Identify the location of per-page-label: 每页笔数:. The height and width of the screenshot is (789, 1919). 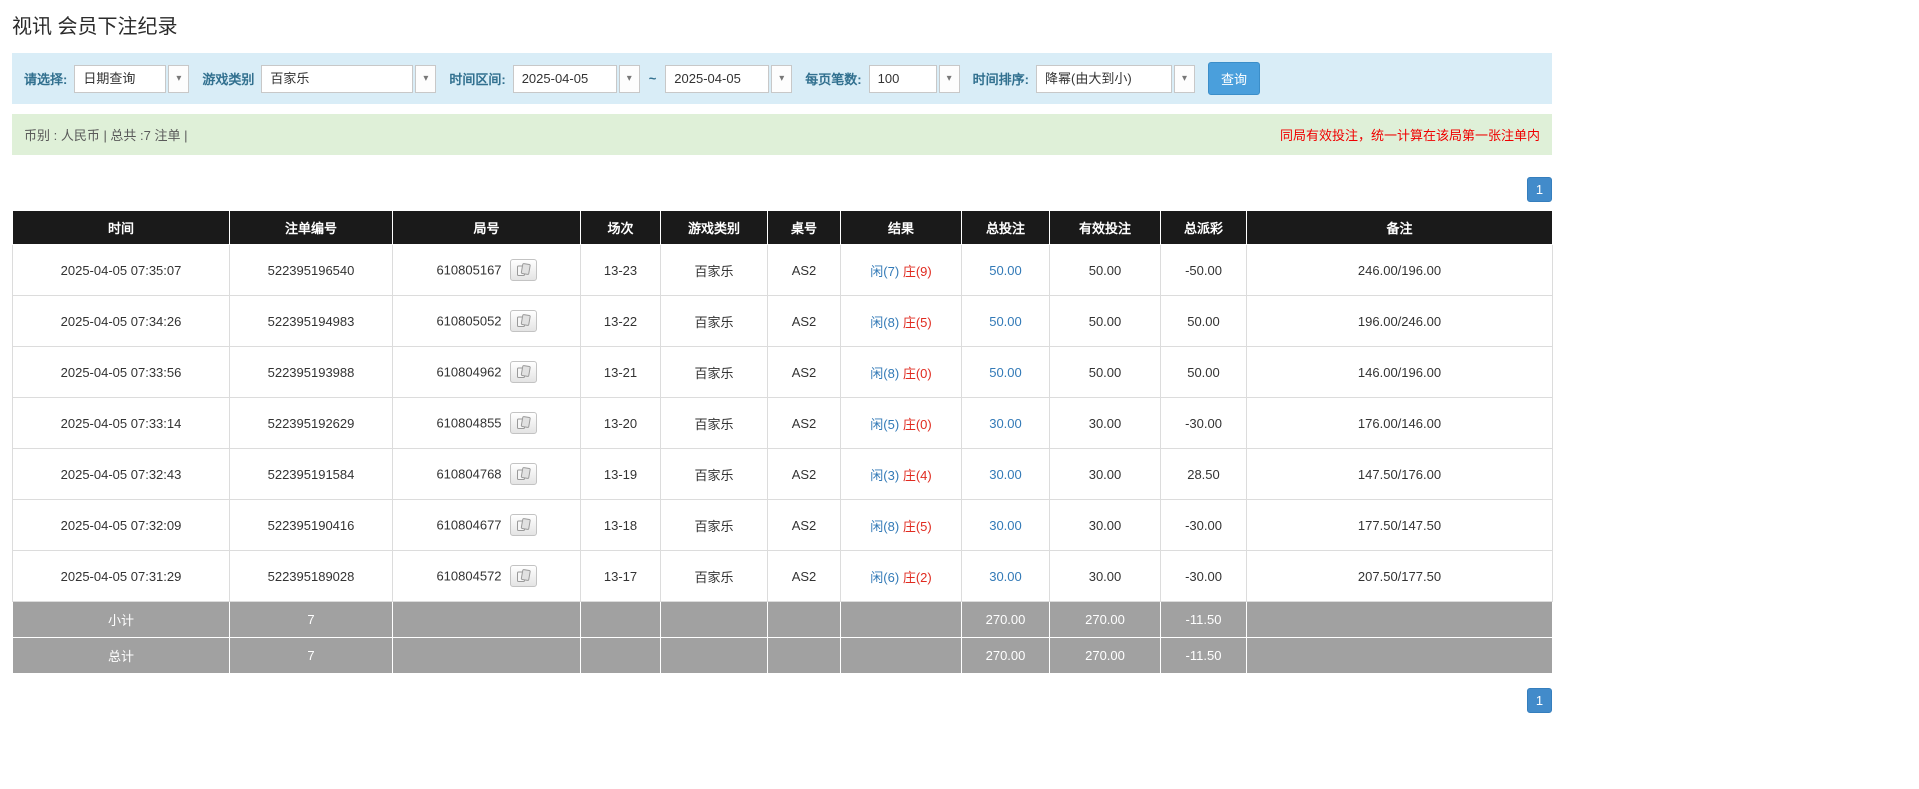
(833, 79).